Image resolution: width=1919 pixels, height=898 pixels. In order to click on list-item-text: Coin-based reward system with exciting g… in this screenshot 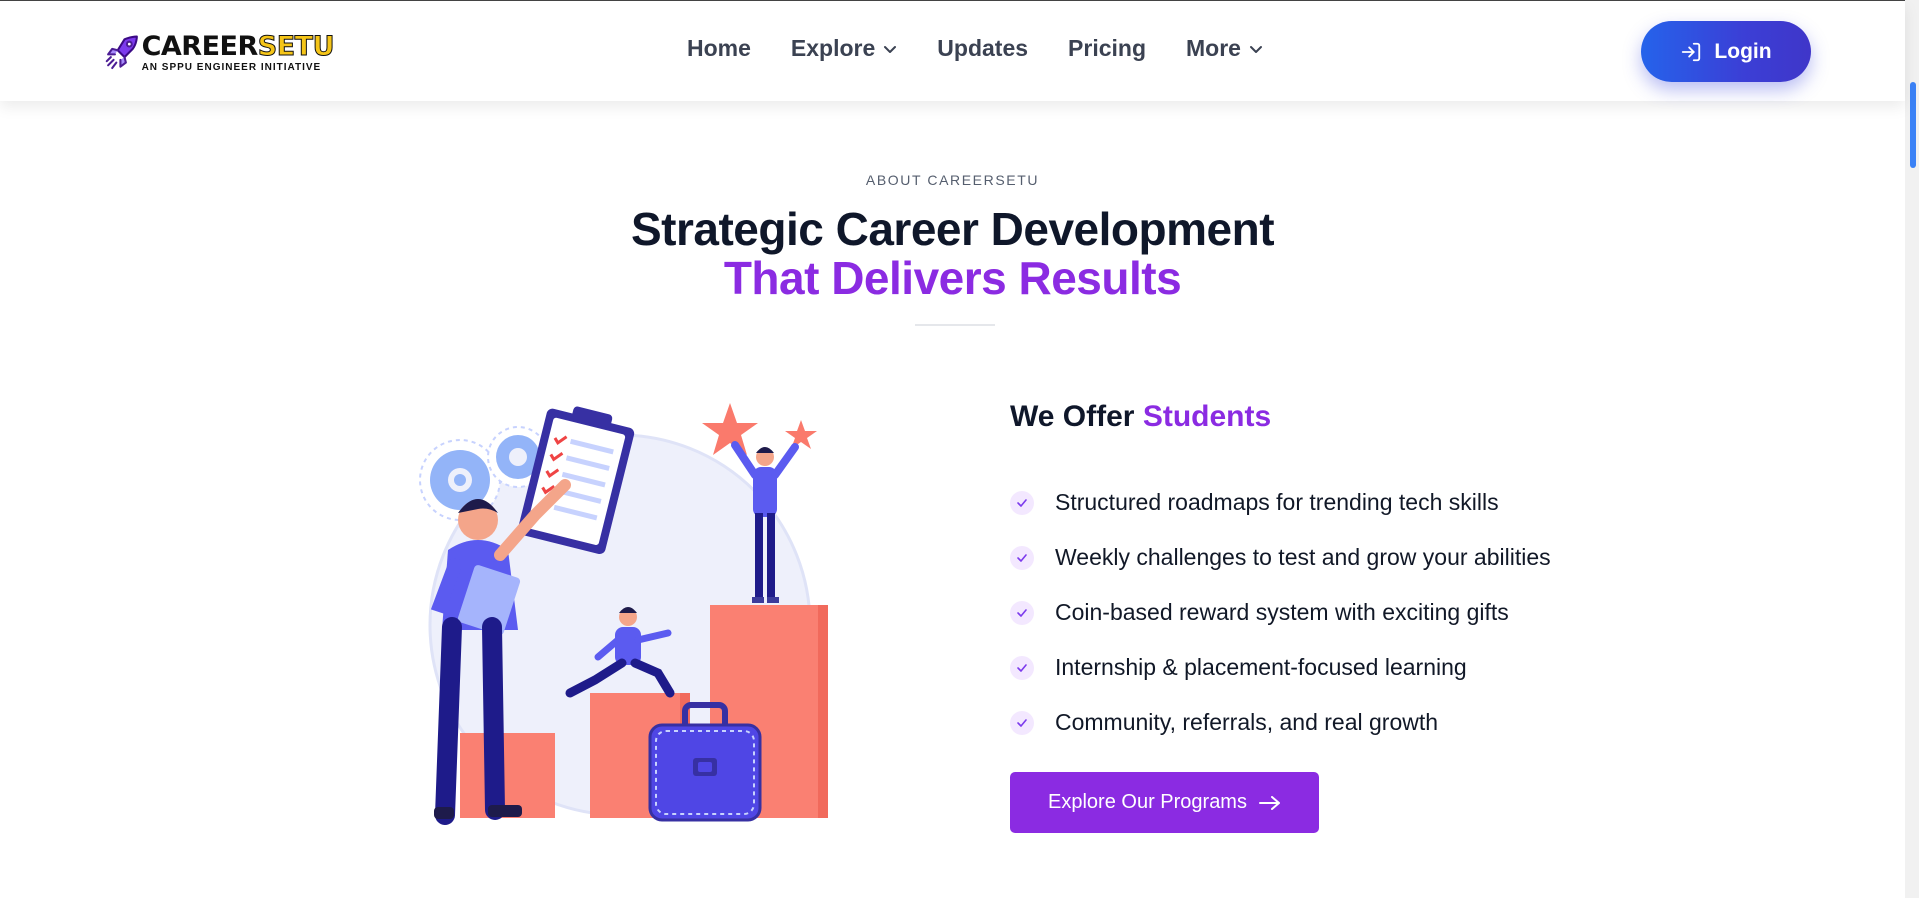, I will do `click(1282, 612)`.